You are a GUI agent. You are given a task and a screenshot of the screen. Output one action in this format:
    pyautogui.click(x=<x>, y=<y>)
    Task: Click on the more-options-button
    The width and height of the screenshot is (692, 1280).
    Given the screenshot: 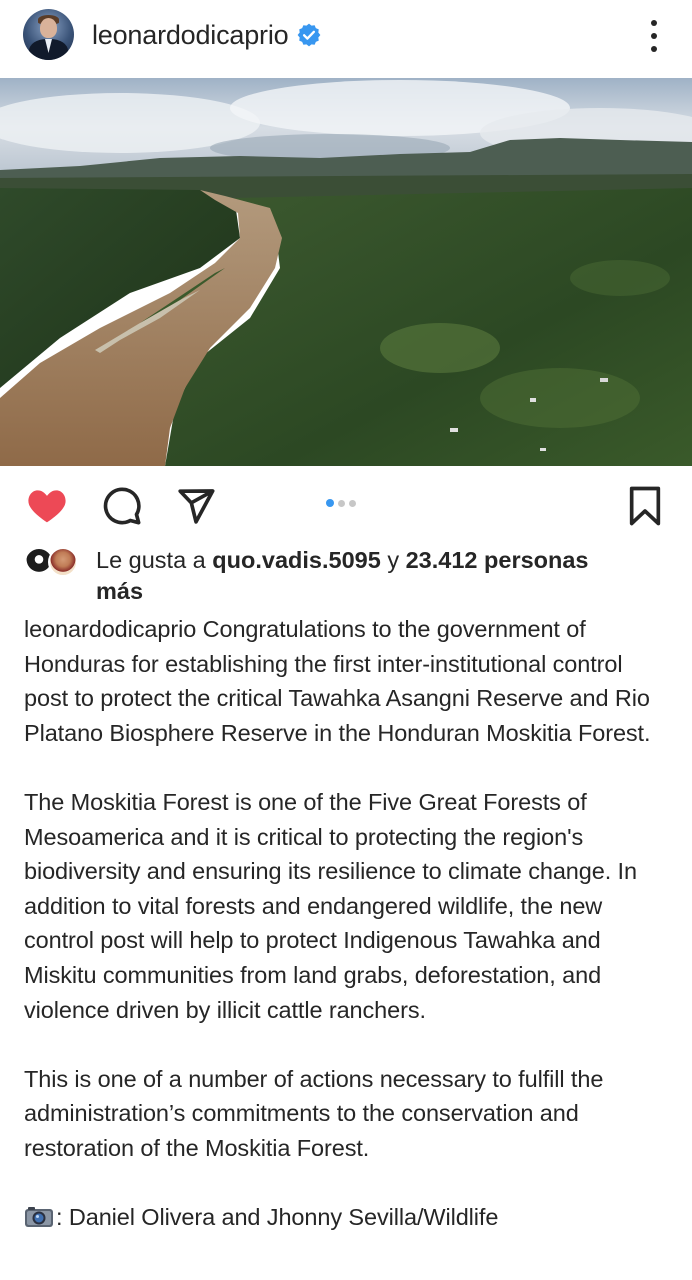 What is the action you would take?
    pyautogui.click(x=654, y=36)
    